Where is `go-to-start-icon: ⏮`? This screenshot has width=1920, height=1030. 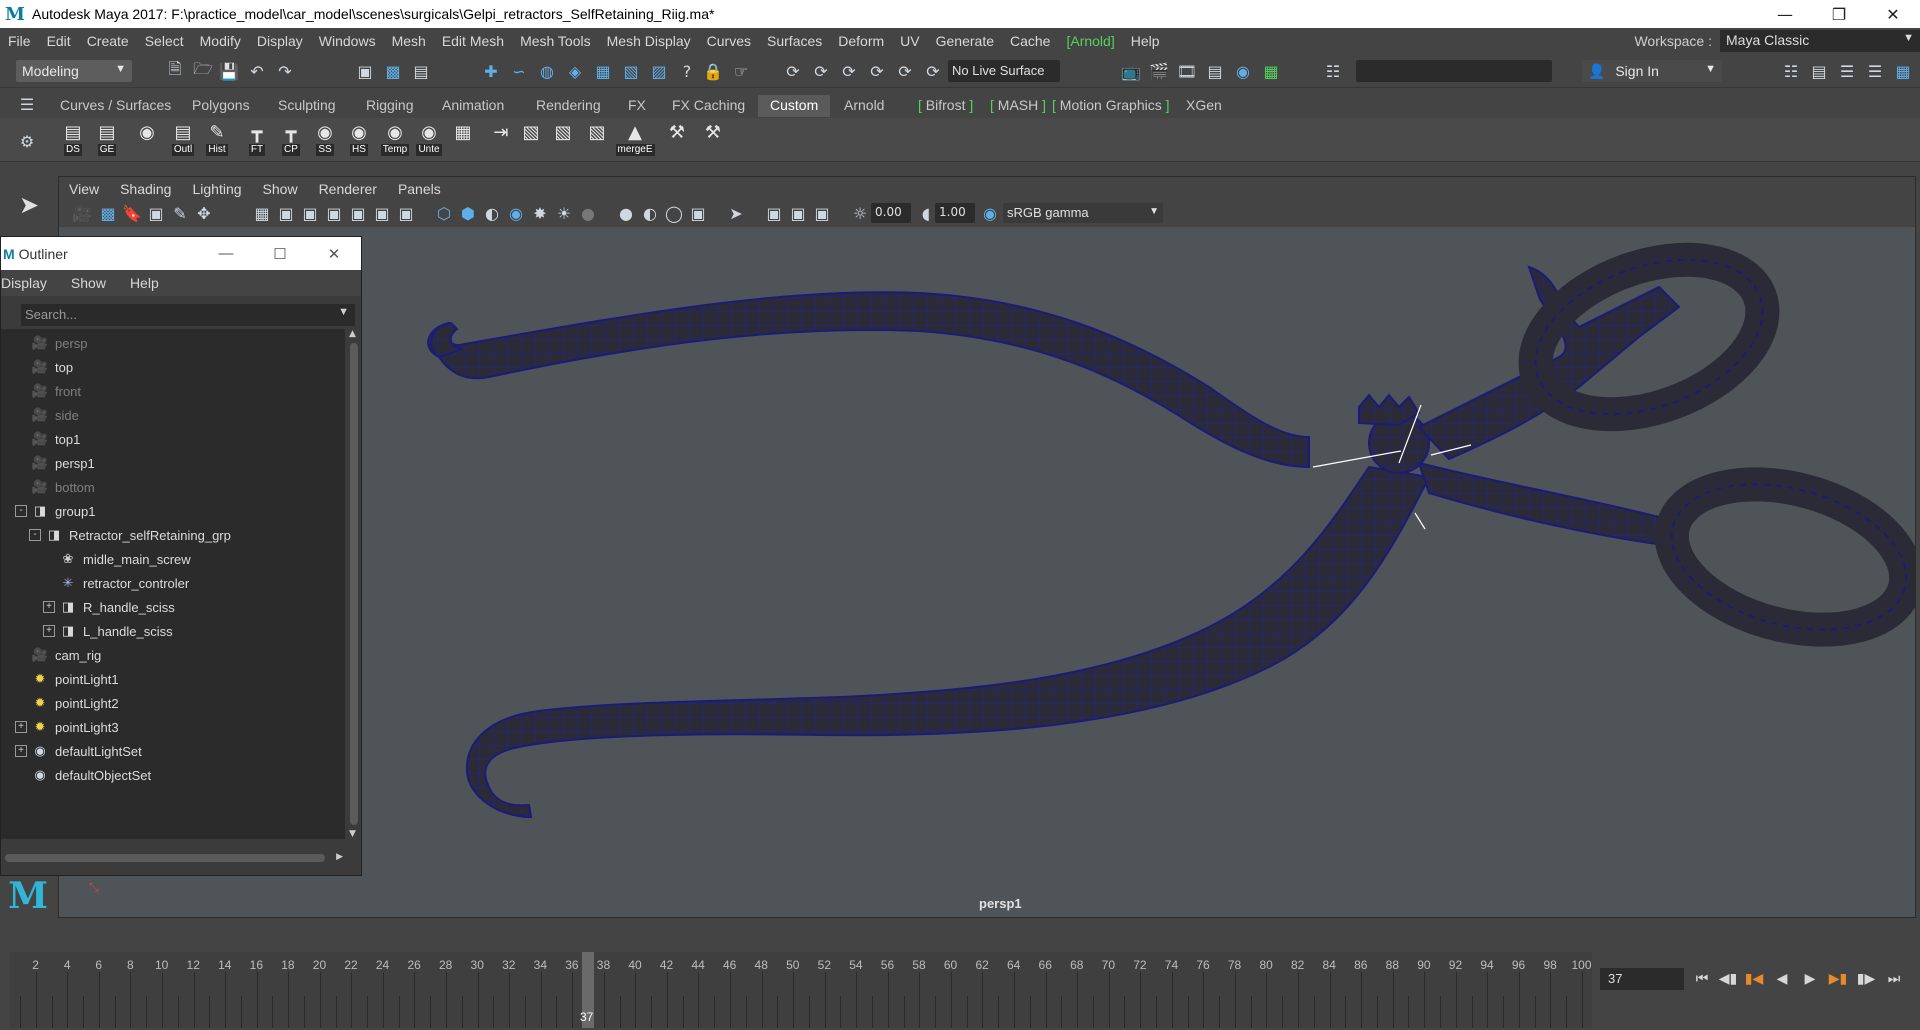 go-to-start-icon: ⏮ is located at coordinates (1702, 979).